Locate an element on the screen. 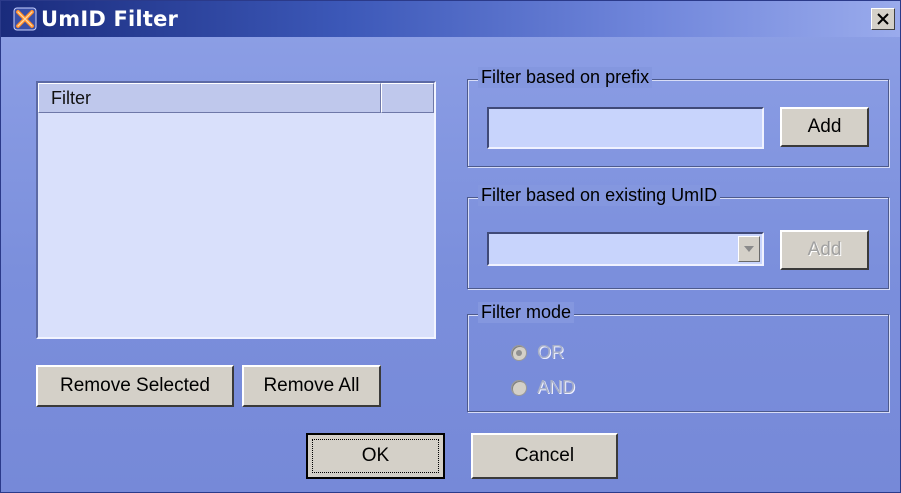 The image size is (901, 493). ok-button-label: OK is located at coordinates (375, 455).